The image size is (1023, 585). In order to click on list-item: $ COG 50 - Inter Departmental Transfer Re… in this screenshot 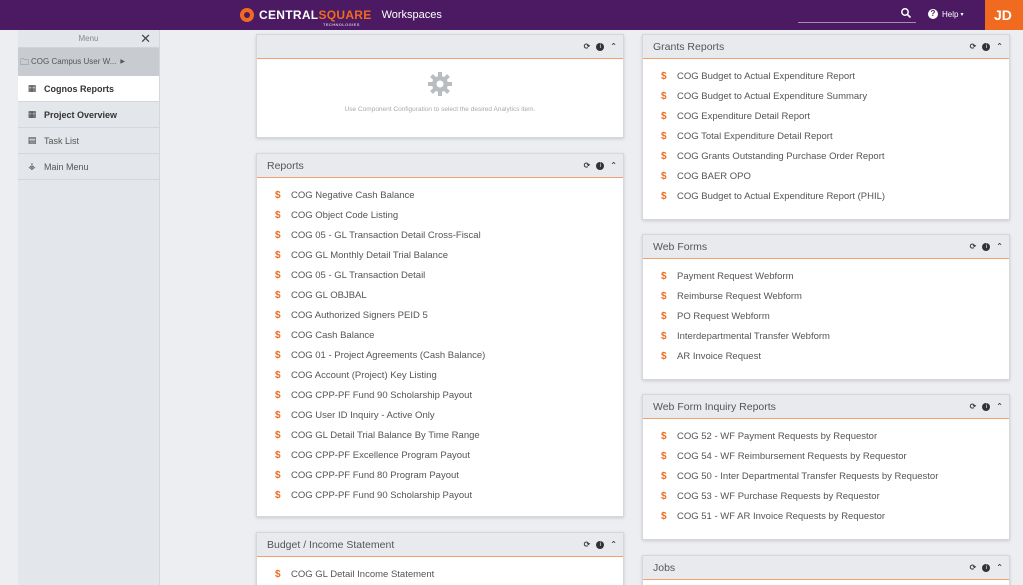, I will do `click(835, 477)`.